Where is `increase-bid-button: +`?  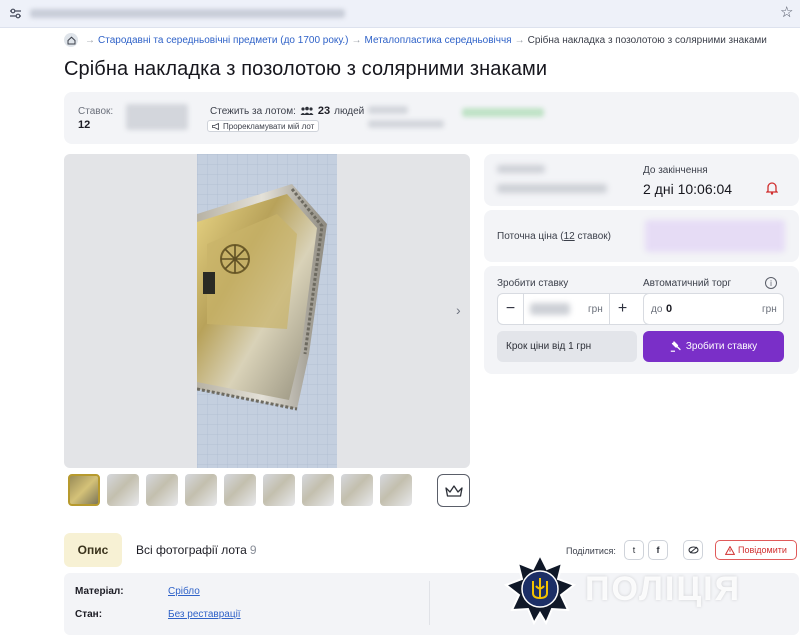
increase-bid-button: + is located at coordinates (622, 309).